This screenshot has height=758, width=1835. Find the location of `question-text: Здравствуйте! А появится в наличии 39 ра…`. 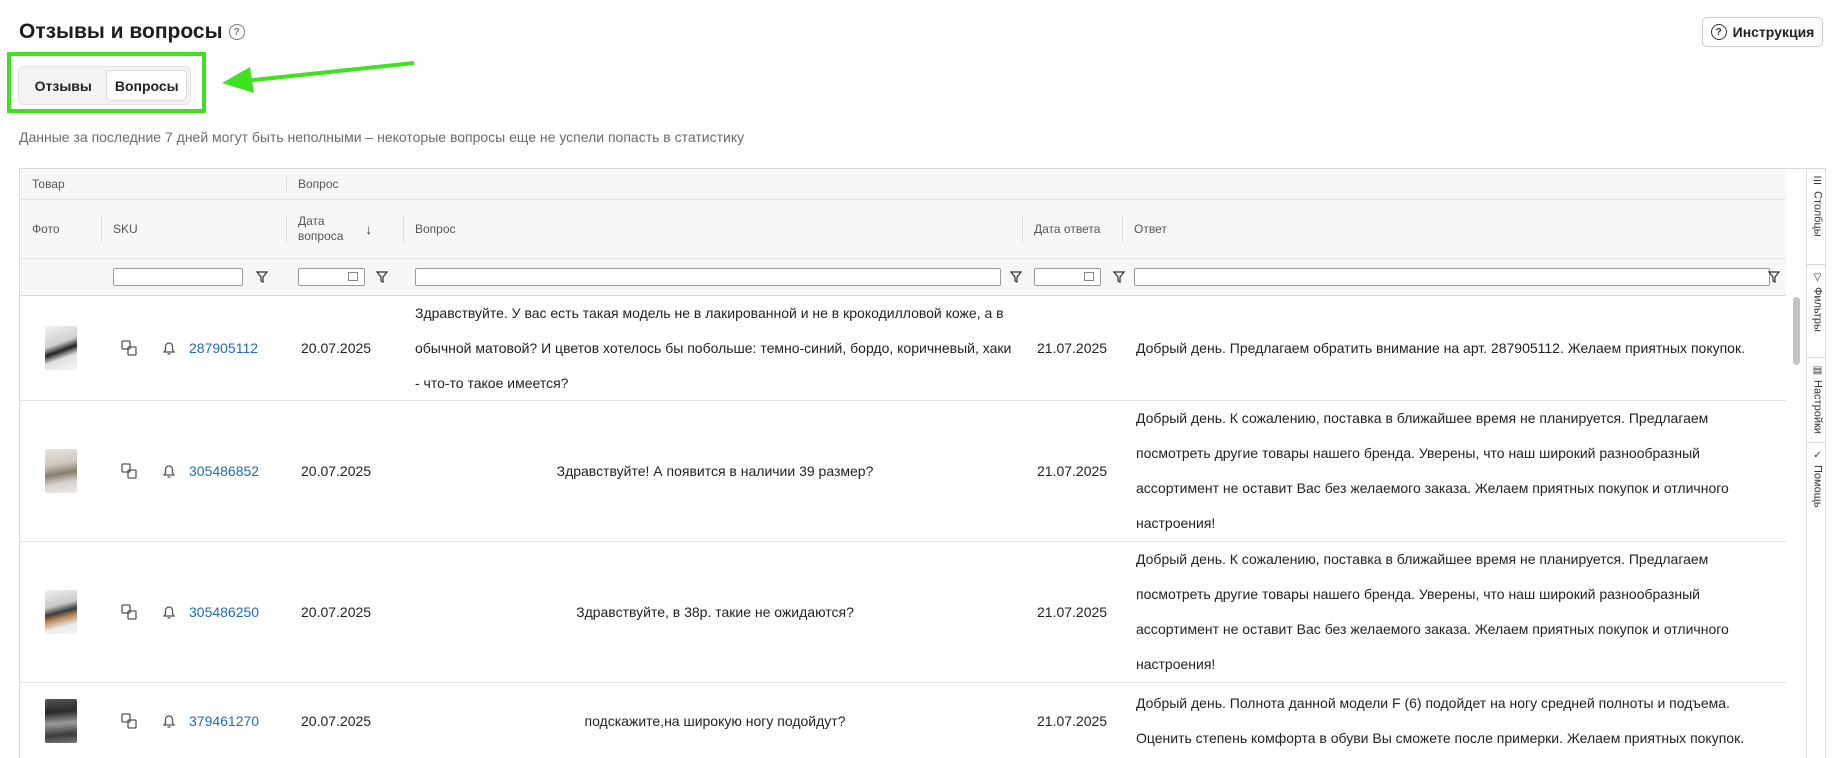

question-text: Здравствуйте! А появится в наличии 39 ра… is located at coordinates (715, 471).